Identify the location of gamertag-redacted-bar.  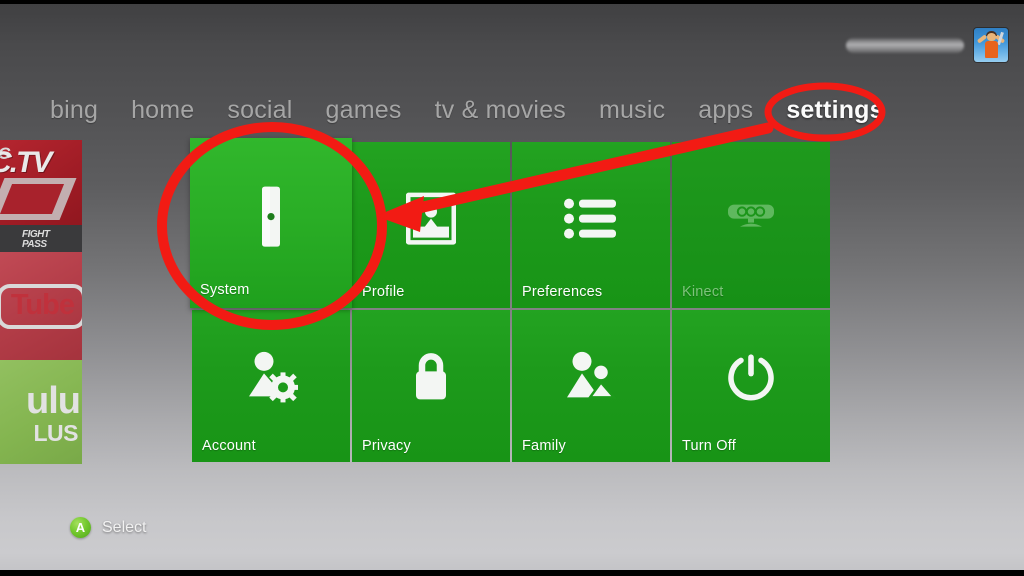
(905, 45).